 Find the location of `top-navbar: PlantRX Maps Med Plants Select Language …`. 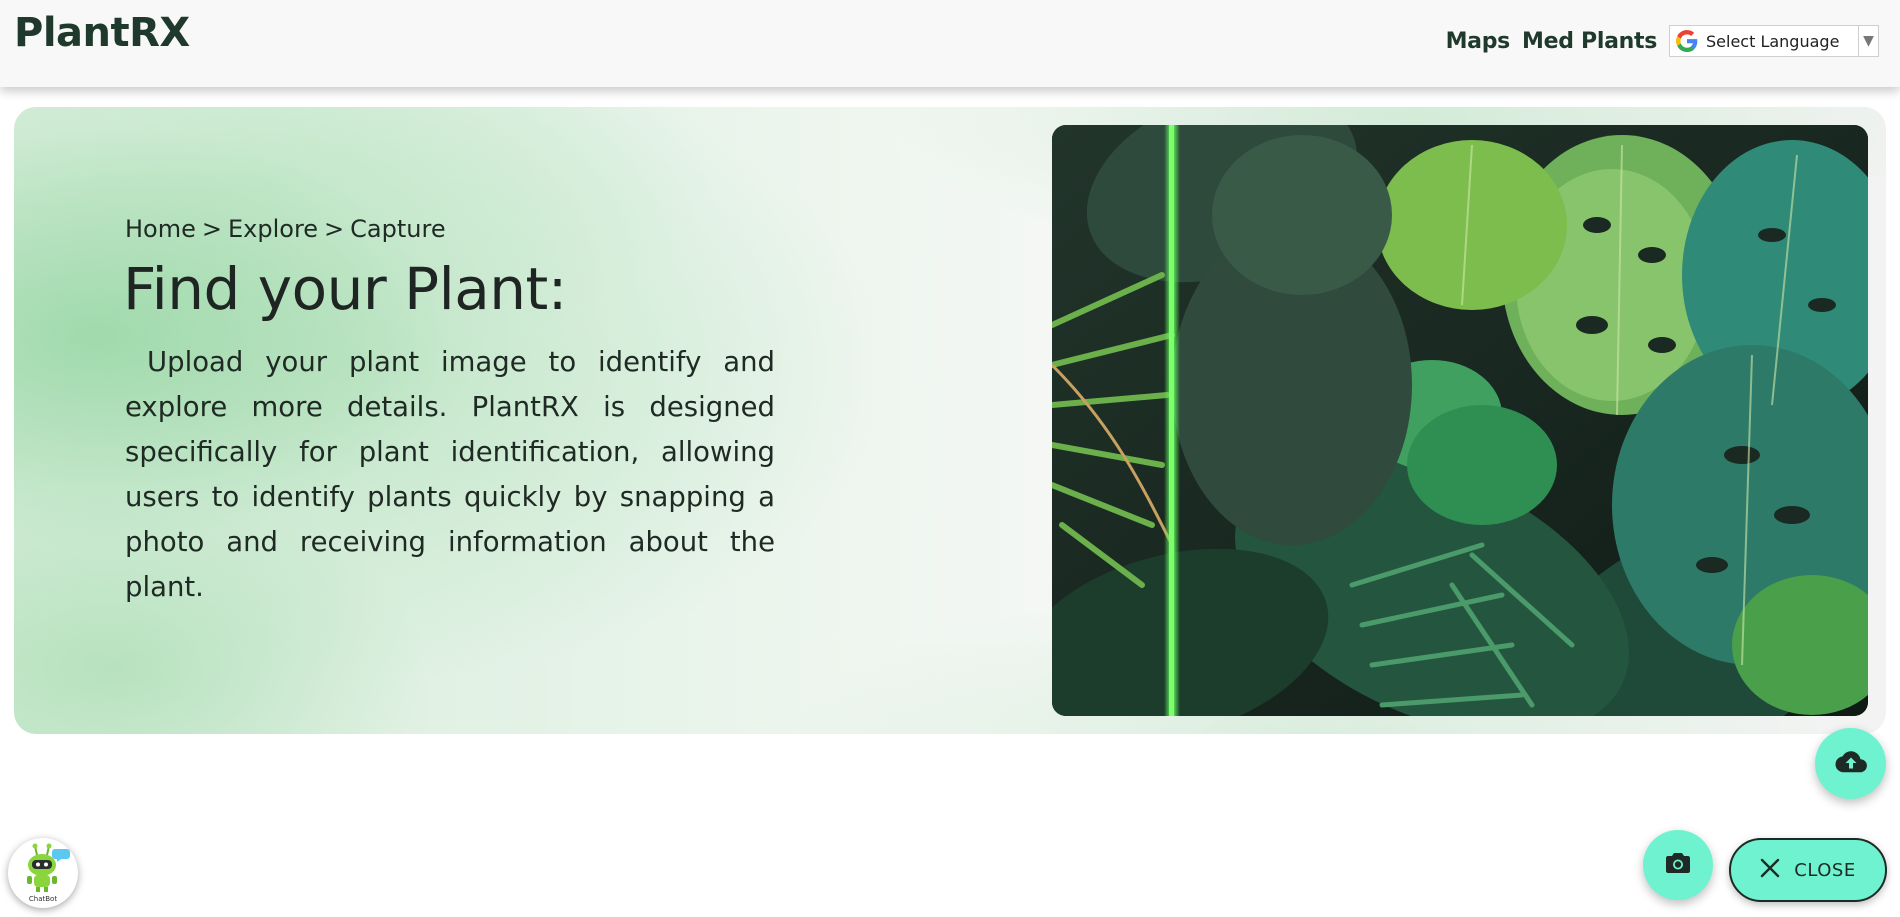

top-navbar: PlantRX Maps Med Plants Select Language … is located at coordinates (950, 43).